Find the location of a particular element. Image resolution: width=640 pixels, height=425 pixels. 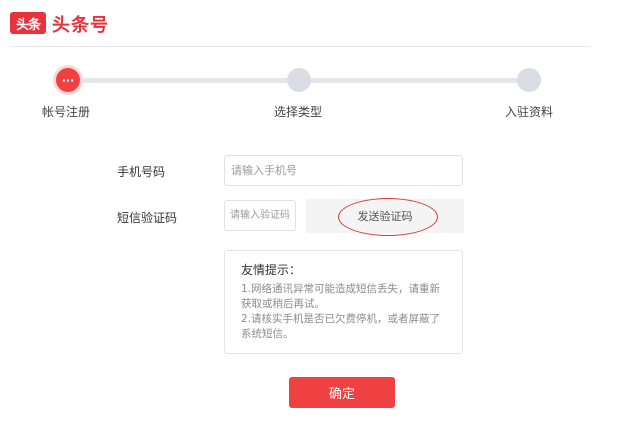

step-label-type: 选择类型 is located at coordinates (298, 112).